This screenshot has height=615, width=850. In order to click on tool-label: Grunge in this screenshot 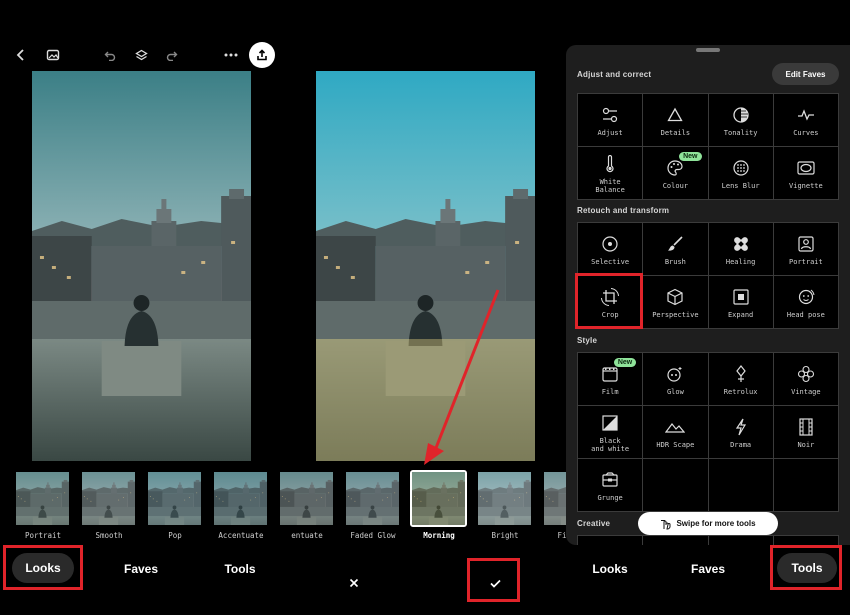, I will do `click(610, 497)`.